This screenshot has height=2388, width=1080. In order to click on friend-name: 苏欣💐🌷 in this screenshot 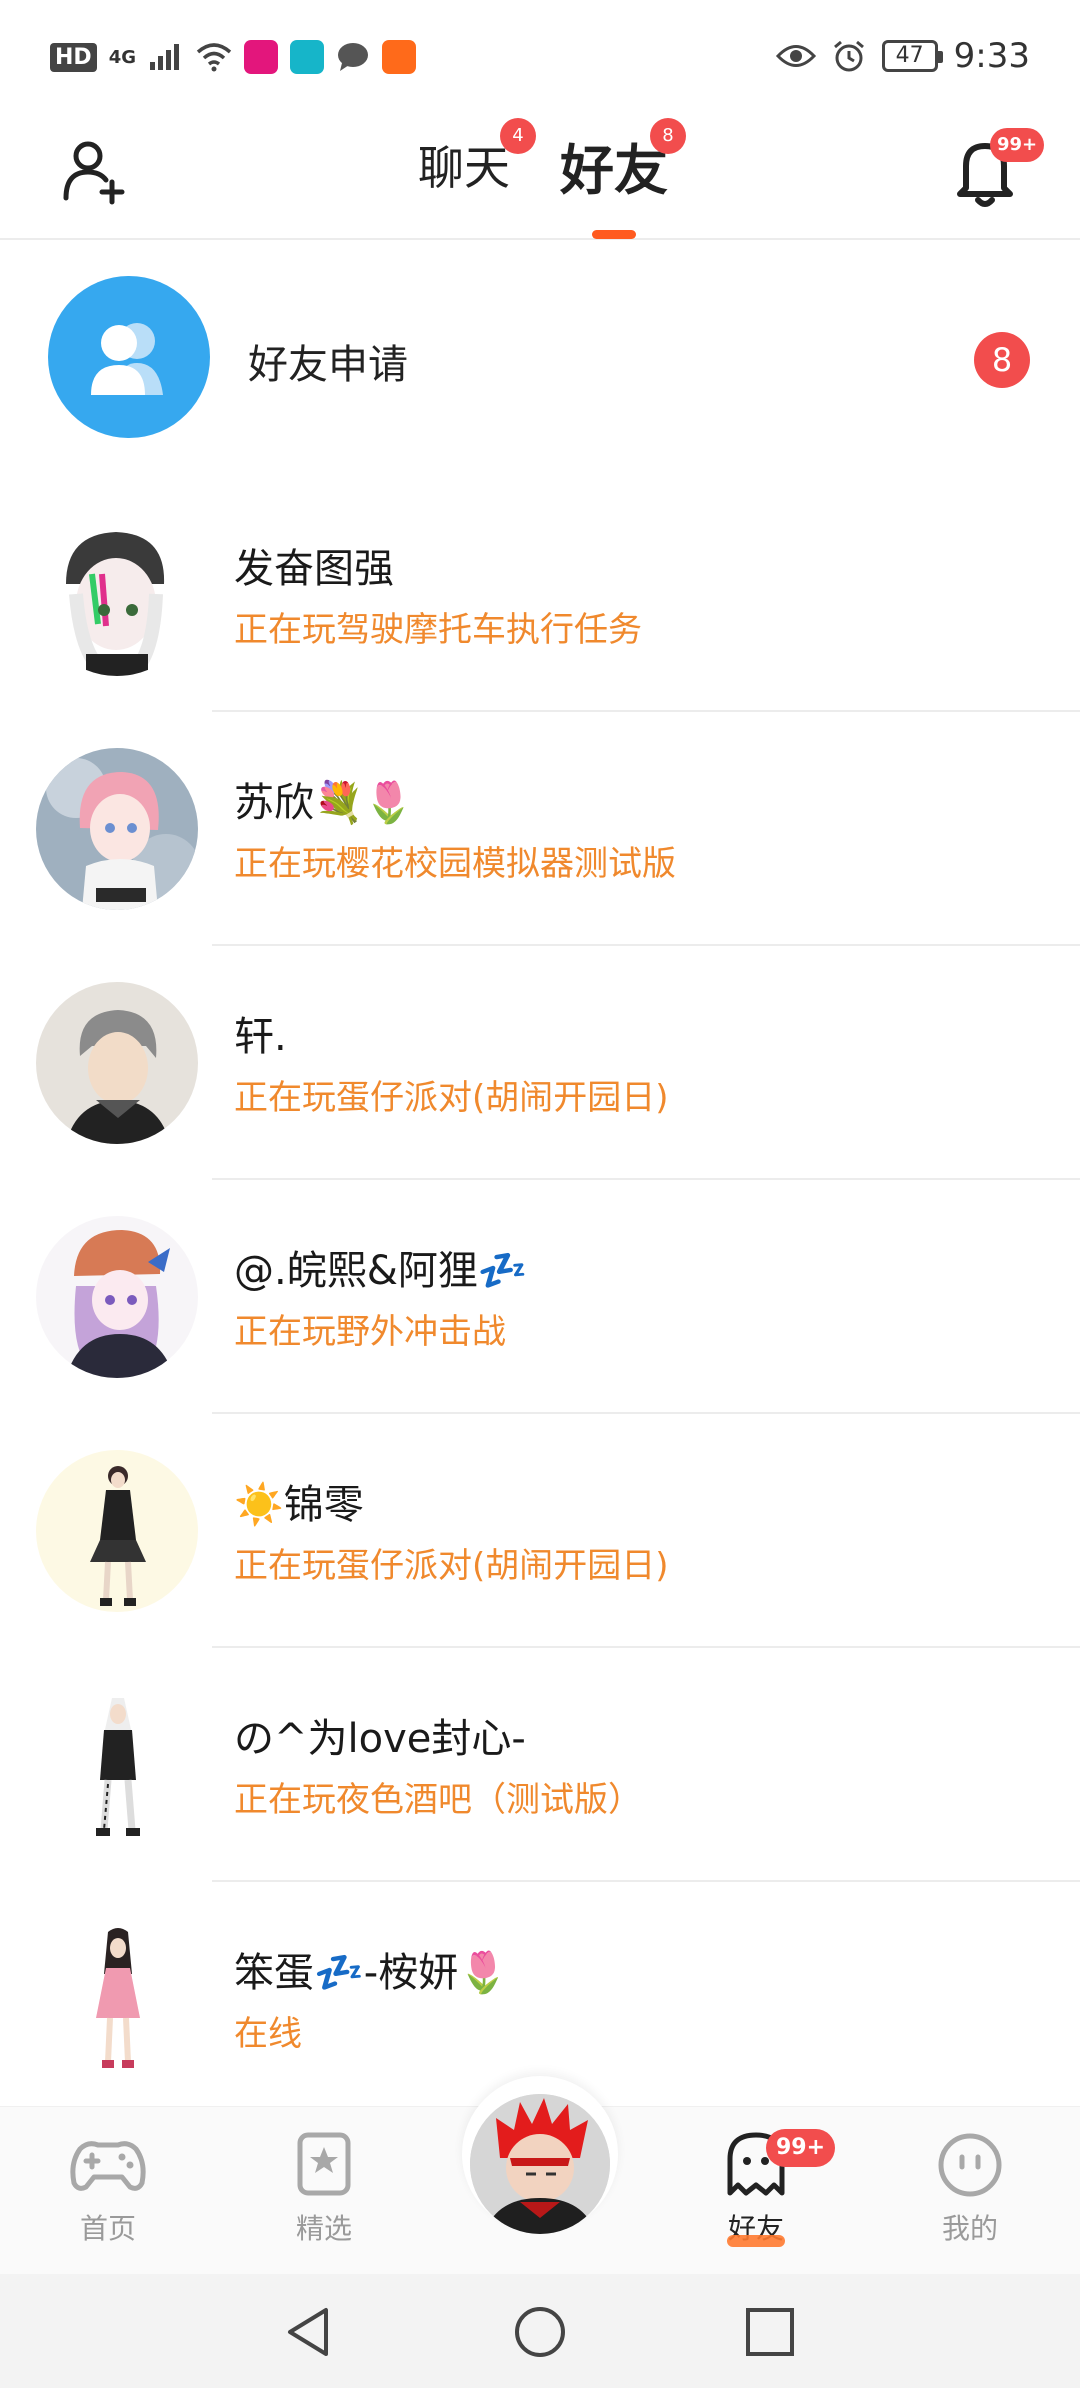, I will do `click(324, 803)`.